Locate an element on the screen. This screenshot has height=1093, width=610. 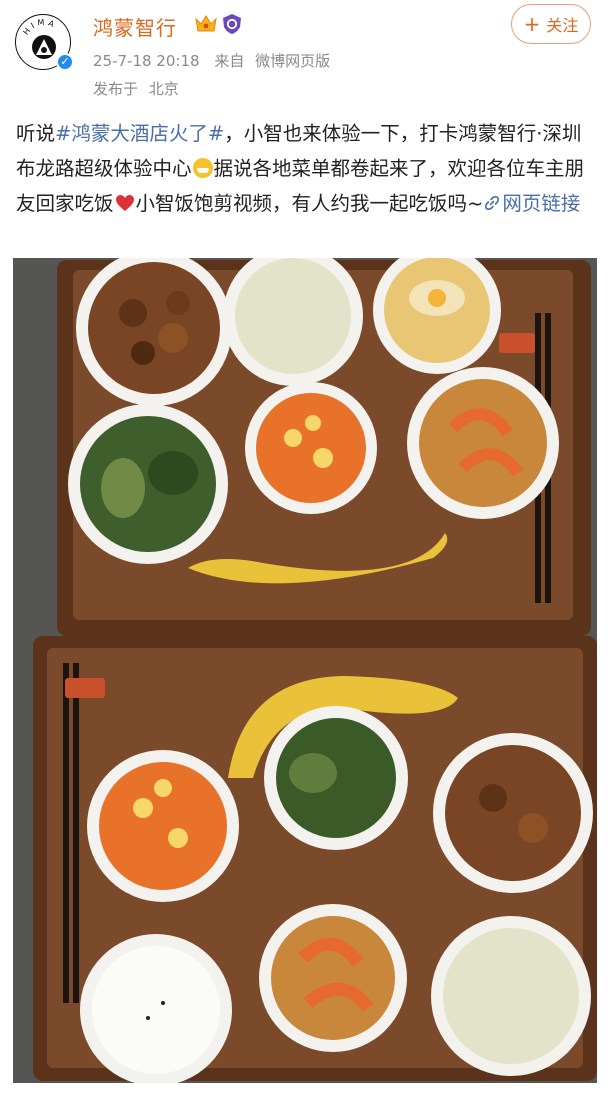
source-prefix: 来自 is located at coordinates (229, 61).